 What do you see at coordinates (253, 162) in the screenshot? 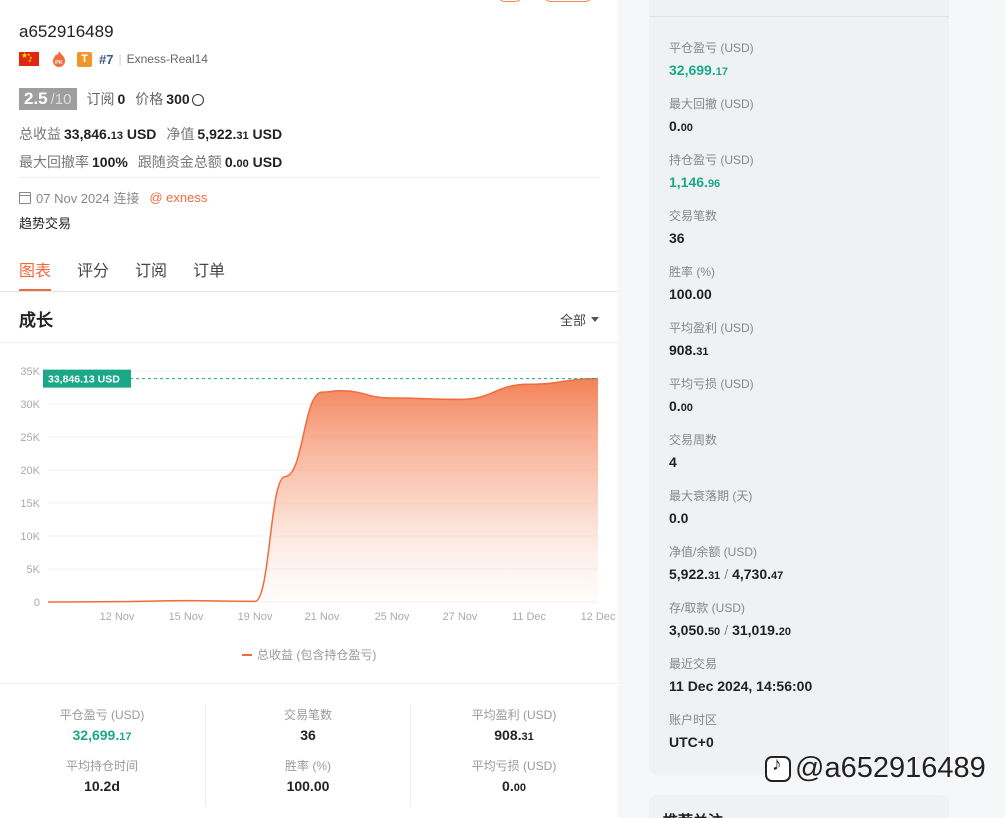
I see `follow-funds-value: 0.00 USD` at bounding box center [253, 162].